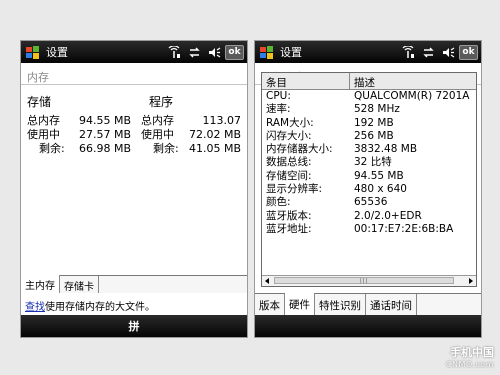  Describe the element at coordinates (43, 120) in the screenshot. I see `storage-total-label: 总内存` at that location.